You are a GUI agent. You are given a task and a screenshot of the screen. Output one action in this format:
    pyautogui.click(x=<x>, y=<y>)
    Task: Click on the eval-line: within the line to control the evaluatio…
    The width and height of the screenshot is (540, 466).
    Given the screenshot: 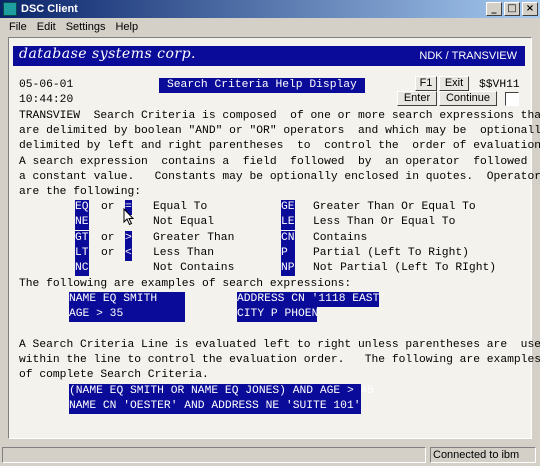 What is the action you would take?
    pyautogui.click(x=279, y=360)
    